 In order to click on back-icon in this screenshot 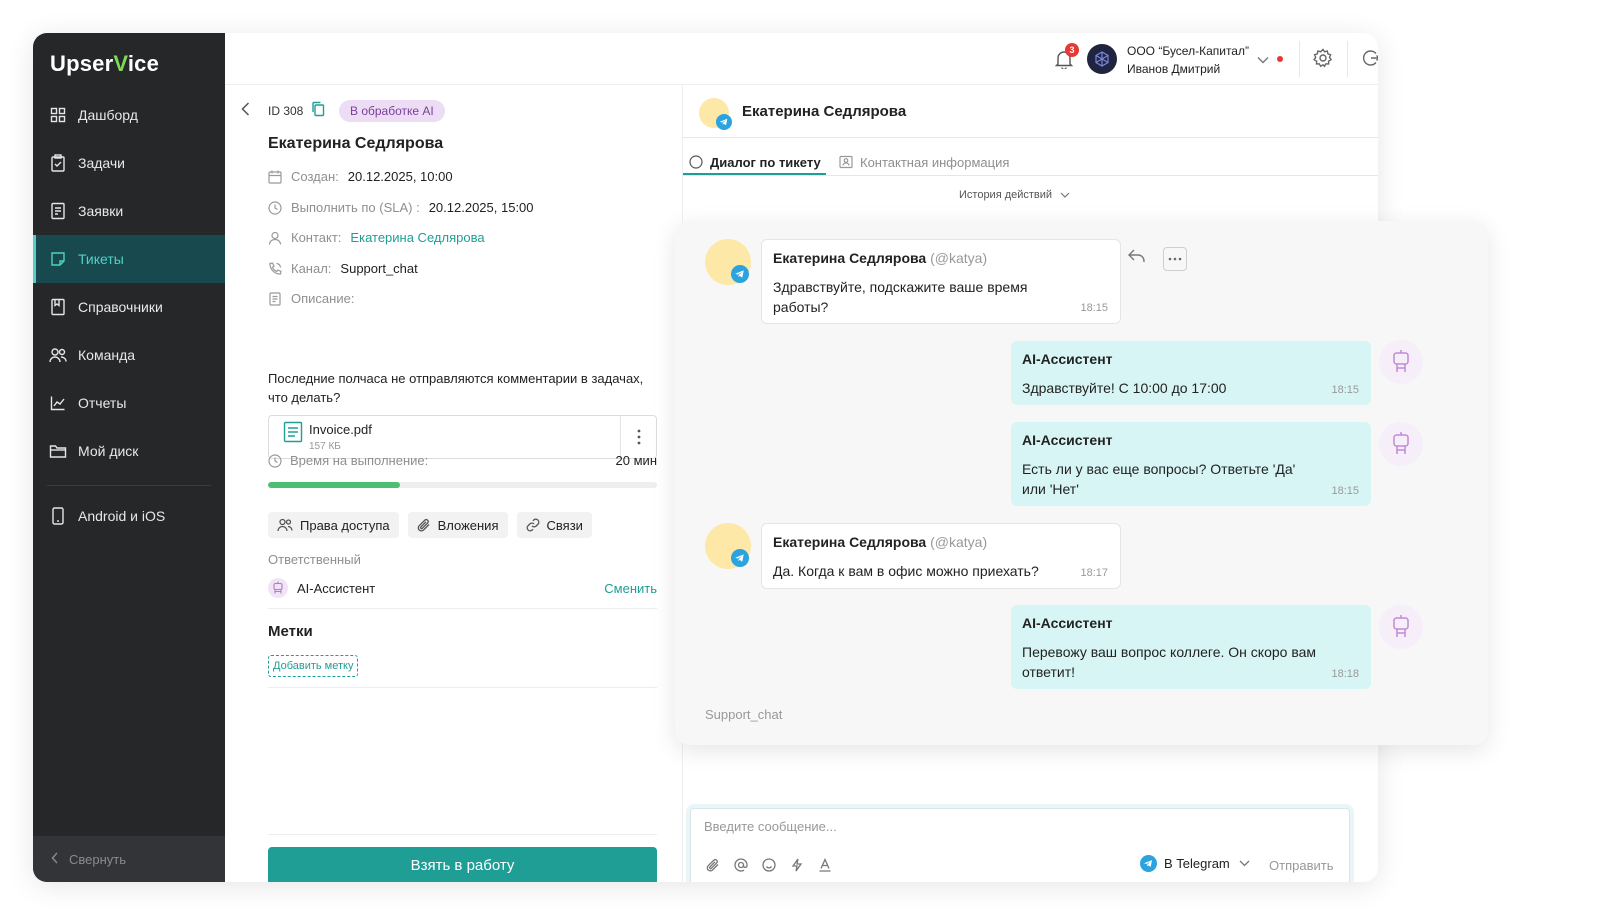, I will do `click(245, 111)`.